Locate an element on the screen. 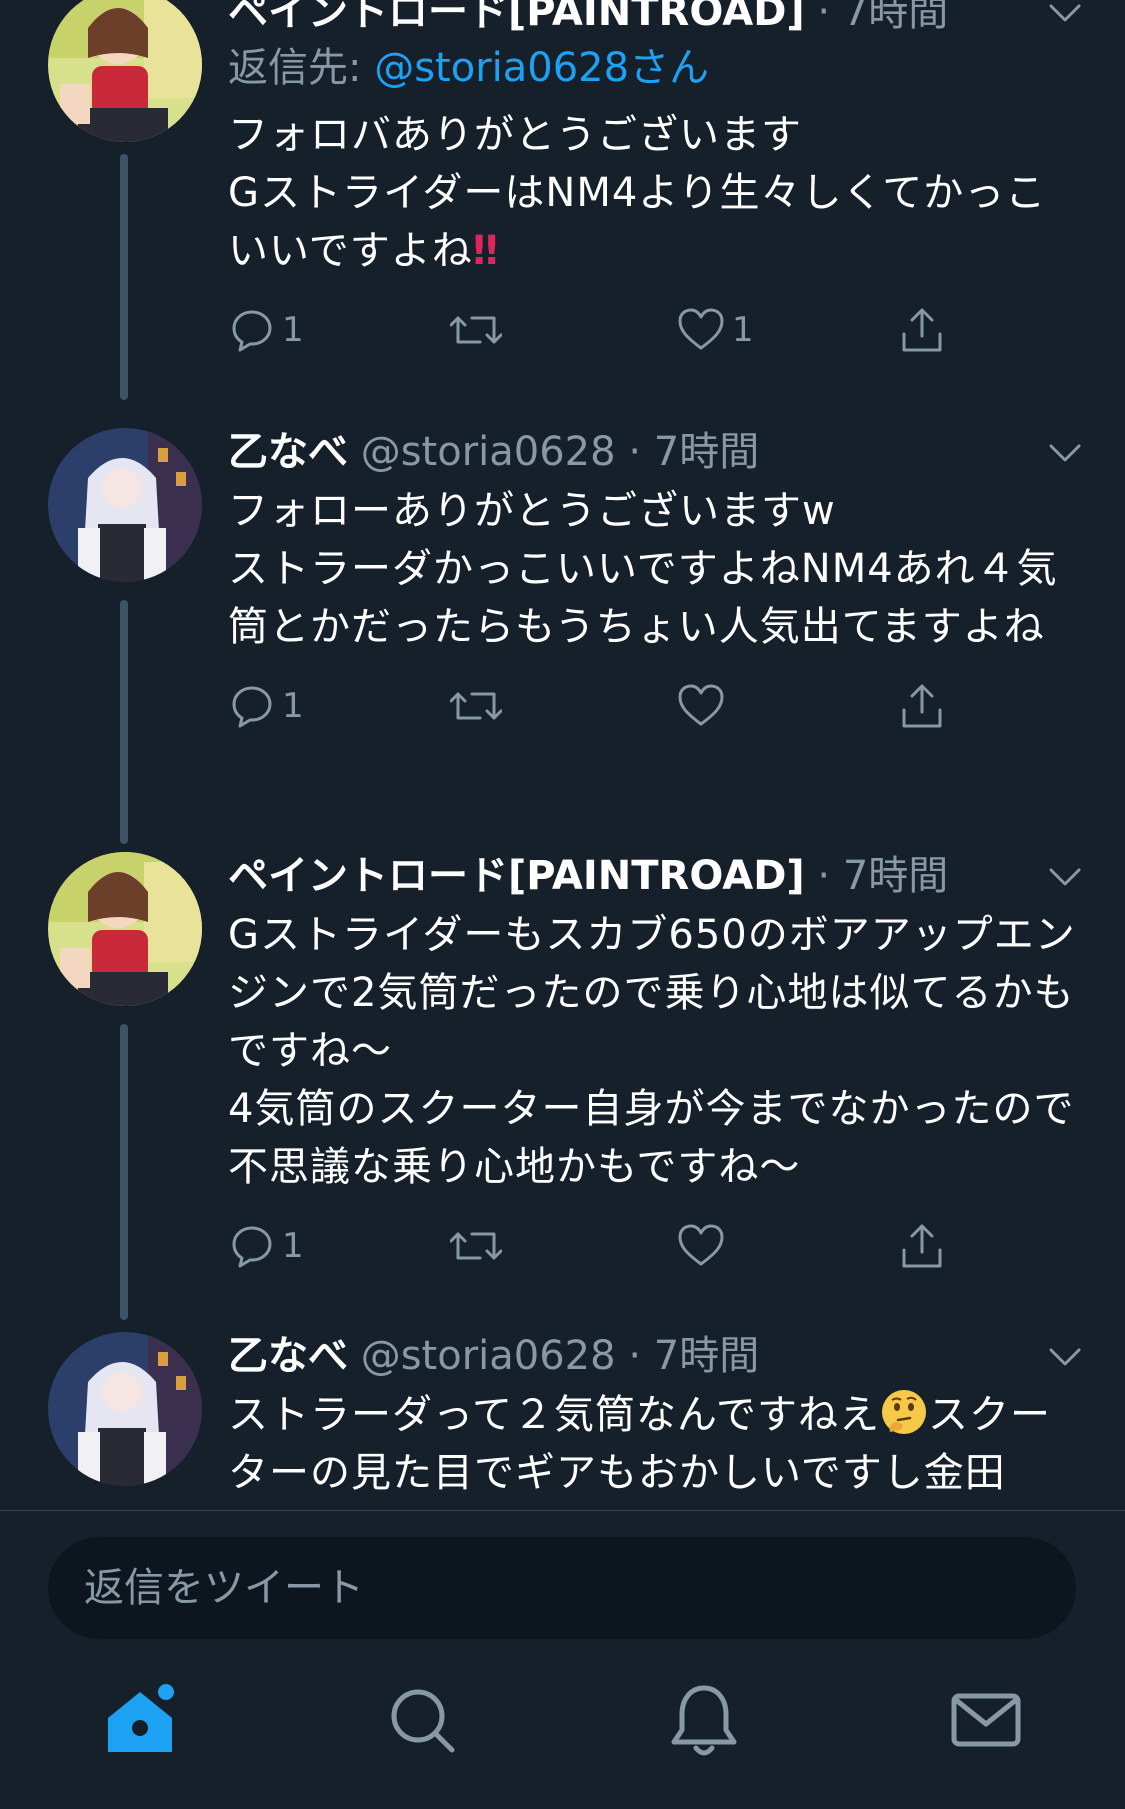  messages-icon is located at coordinates (986, 1720).